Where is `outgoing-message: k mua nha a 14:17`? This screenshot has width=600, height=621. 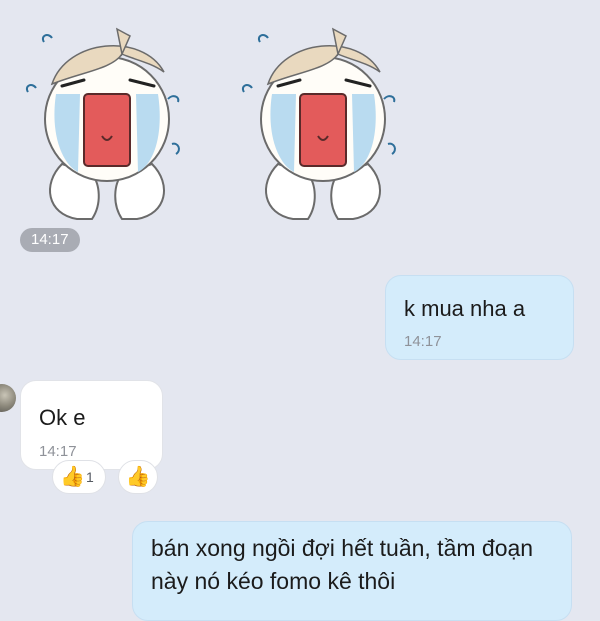 outgoing-message: k mua nha a 14:17 is located at coordinates (479, 317).